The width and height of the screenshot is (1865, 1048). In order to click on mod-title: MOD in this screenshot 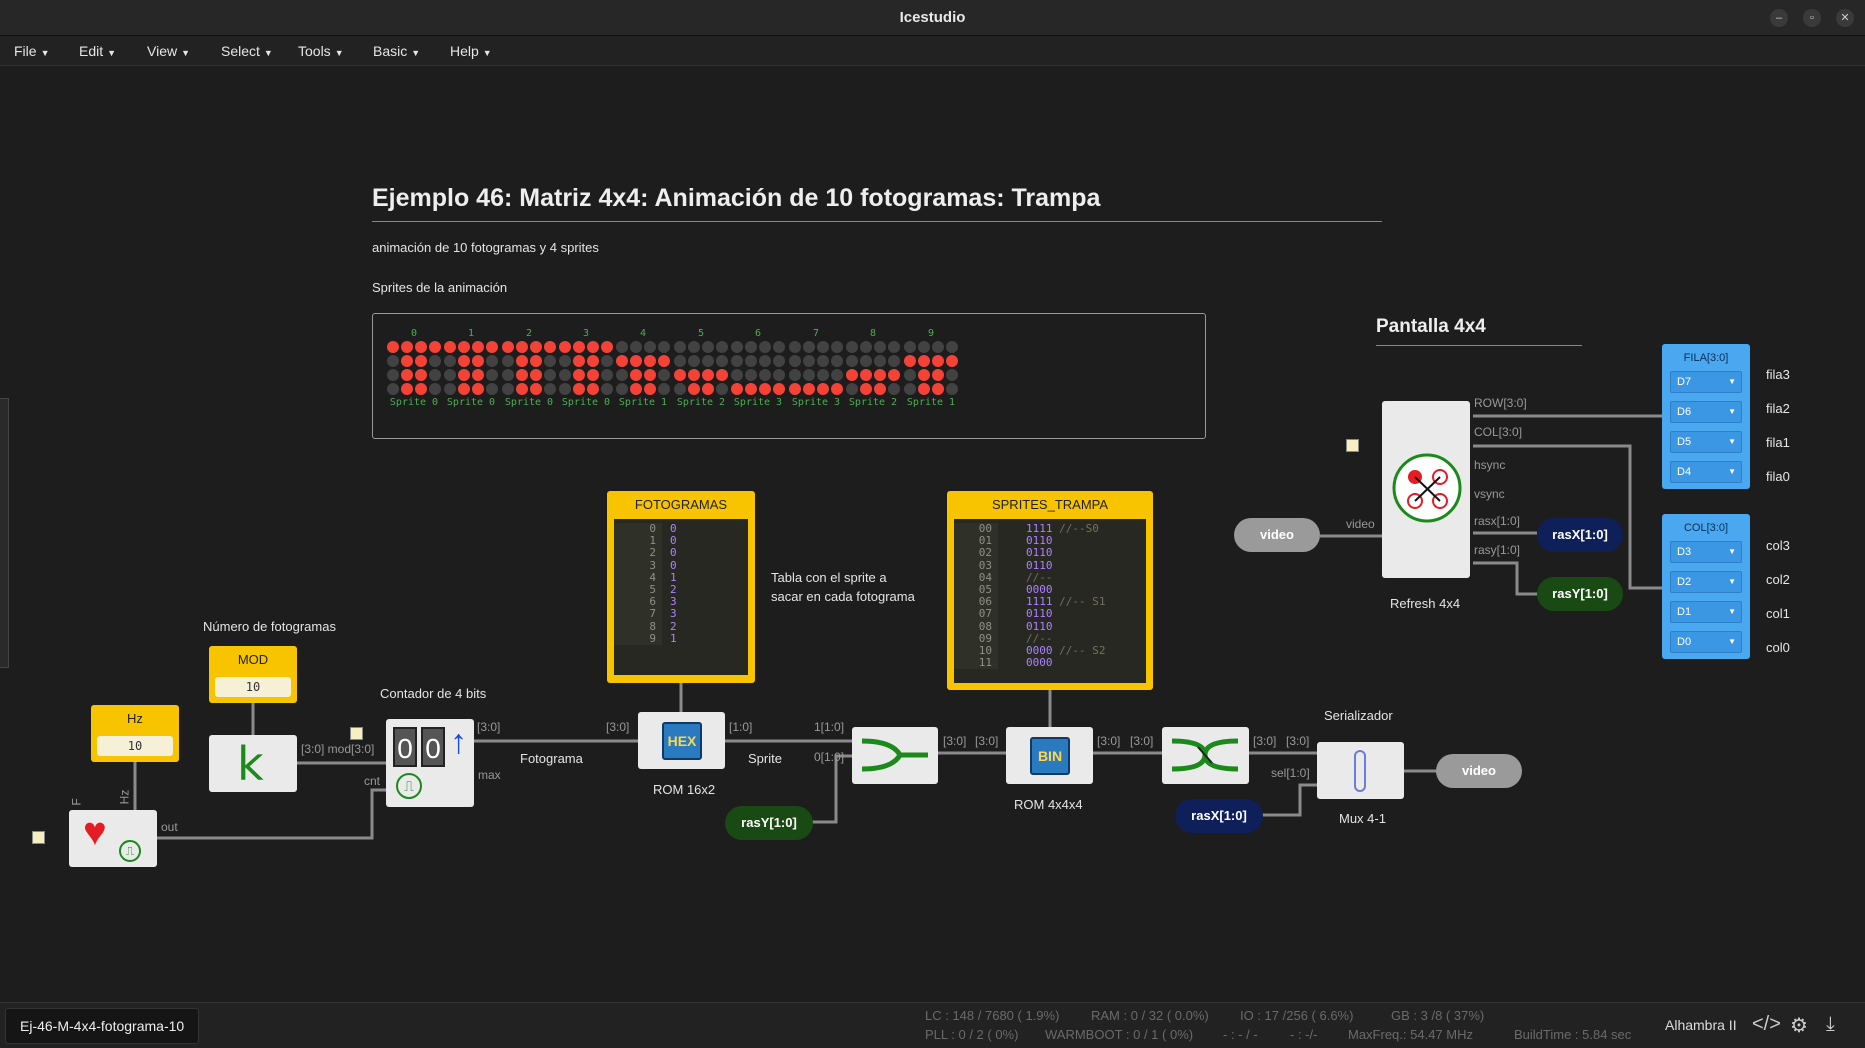, I will do `click(253, 659)`.